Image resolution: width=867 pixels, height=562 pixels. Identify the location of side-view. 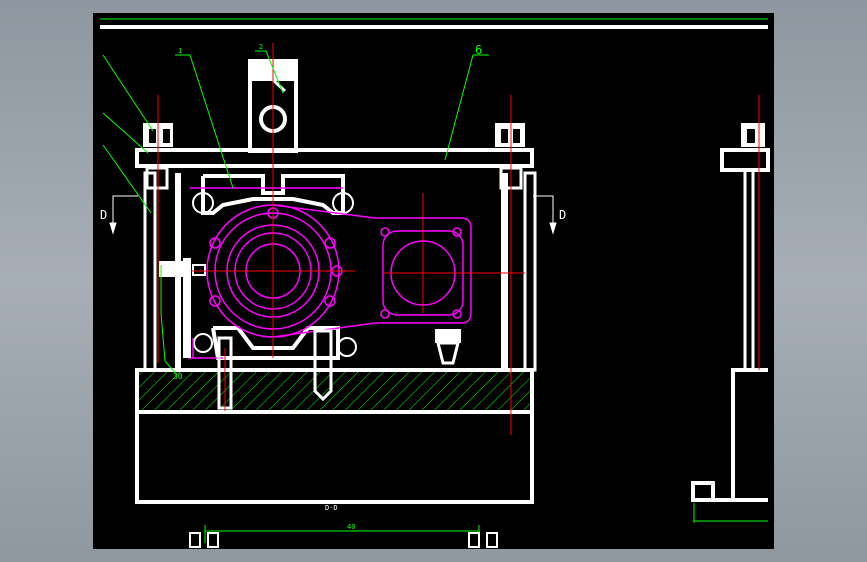
(730, 309).